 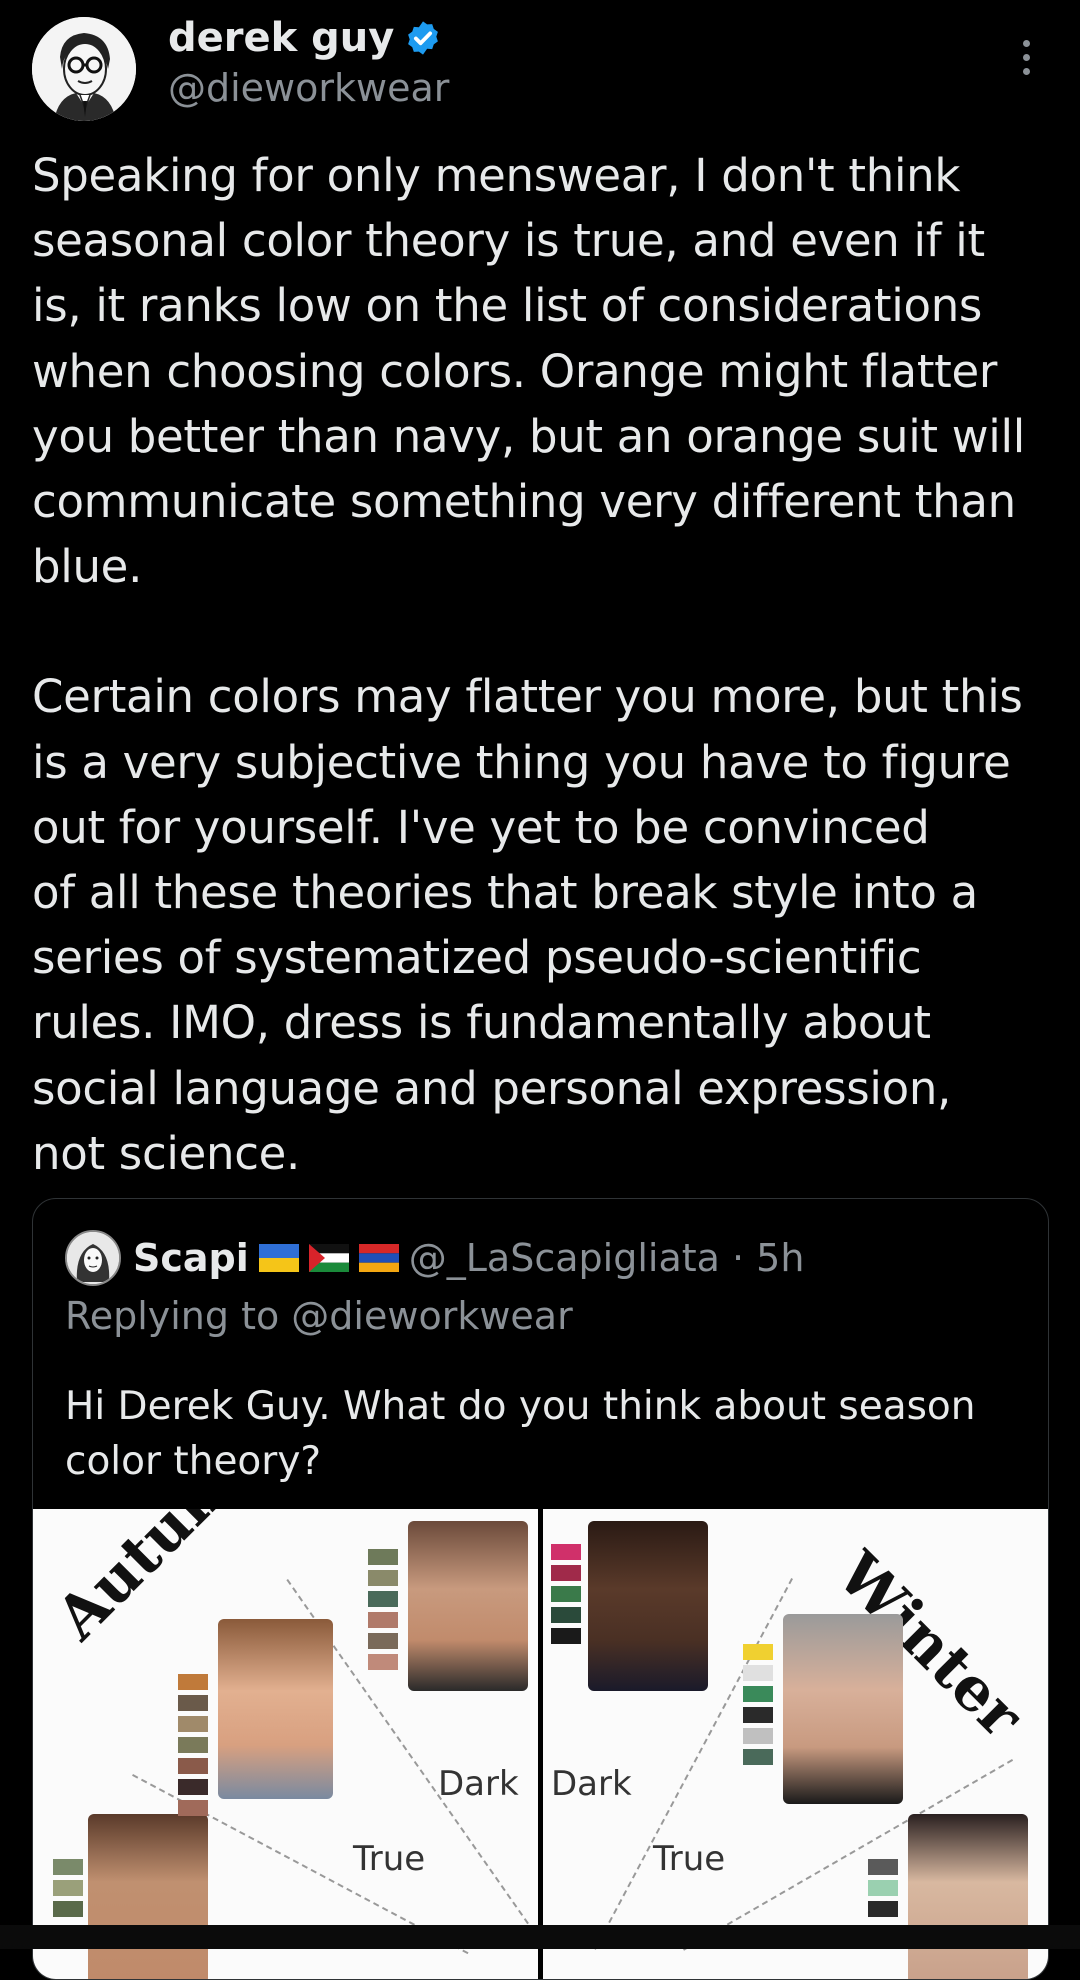 I want to click on bottom-bar, so click(x=540, y=1937).